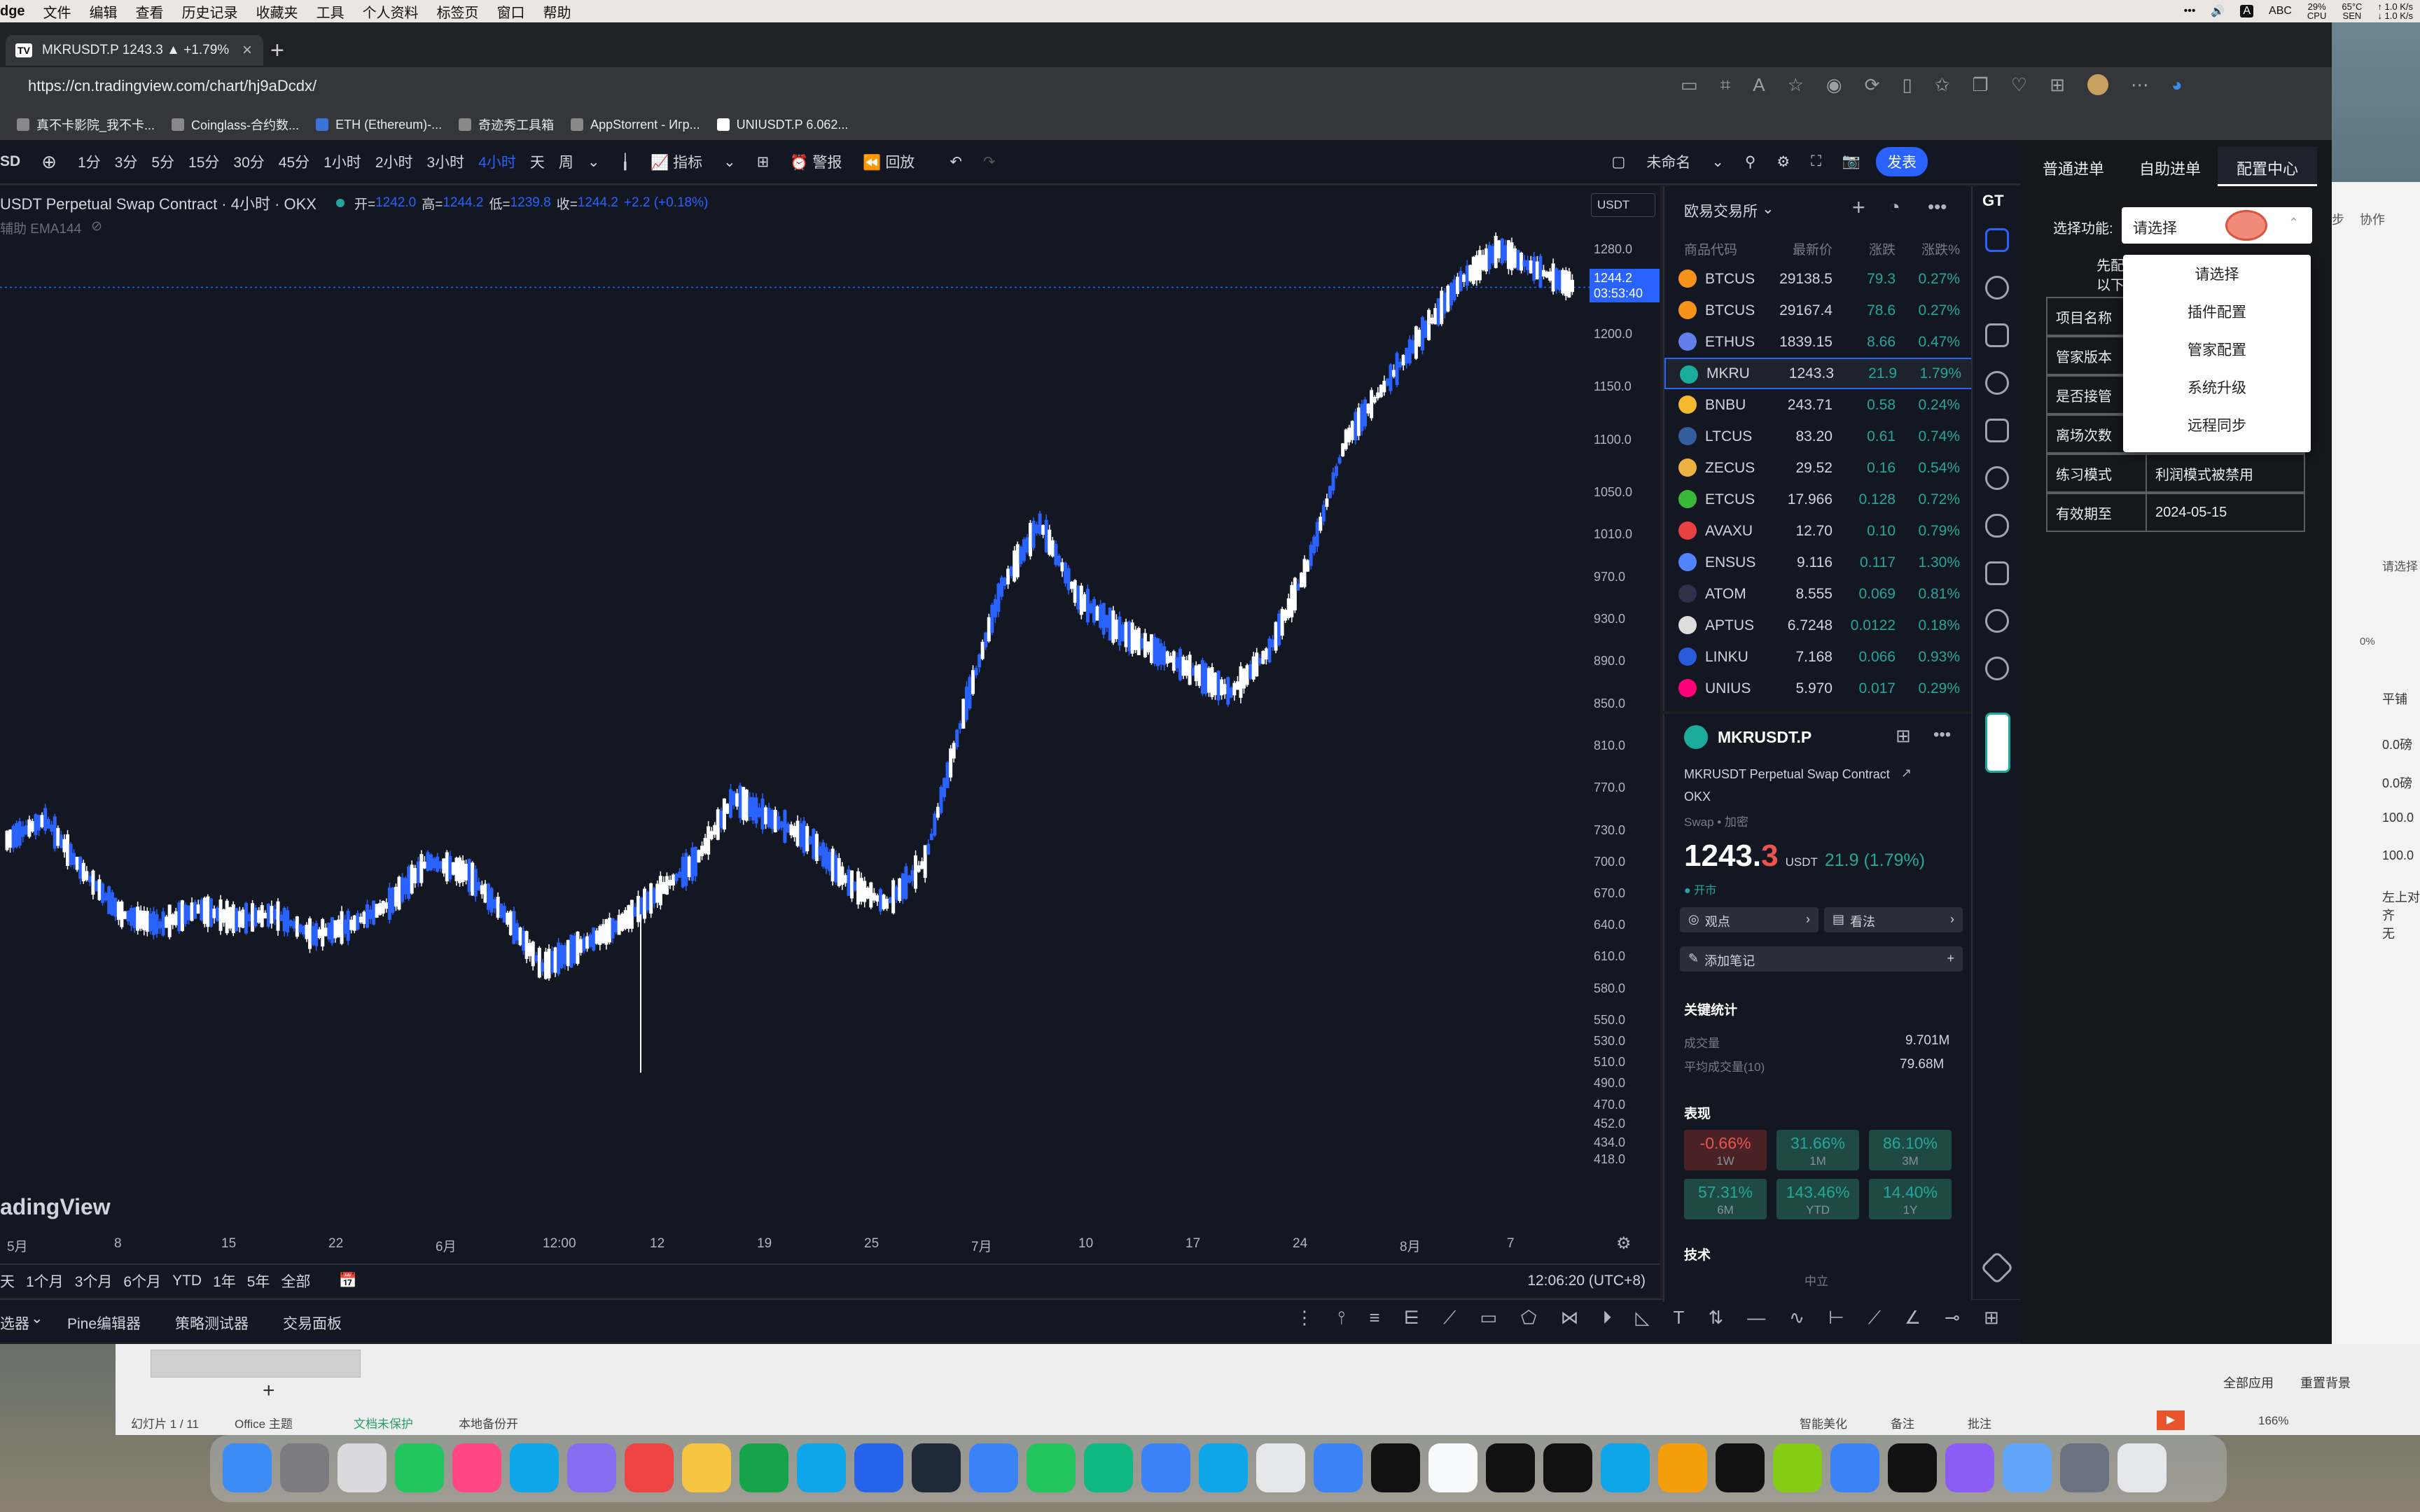 This screenshot has width=2420, height=1512. I want to click on grid-tool-icon: ⊞, so click(1991, 1318).